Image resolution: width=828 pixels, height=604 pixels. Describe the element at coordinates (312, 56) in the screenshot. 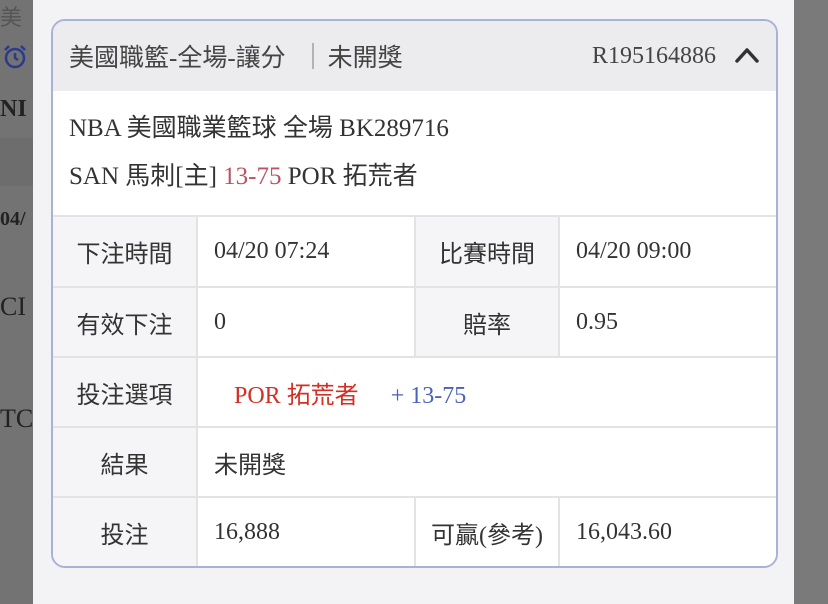

I see `header-divider` at that location.